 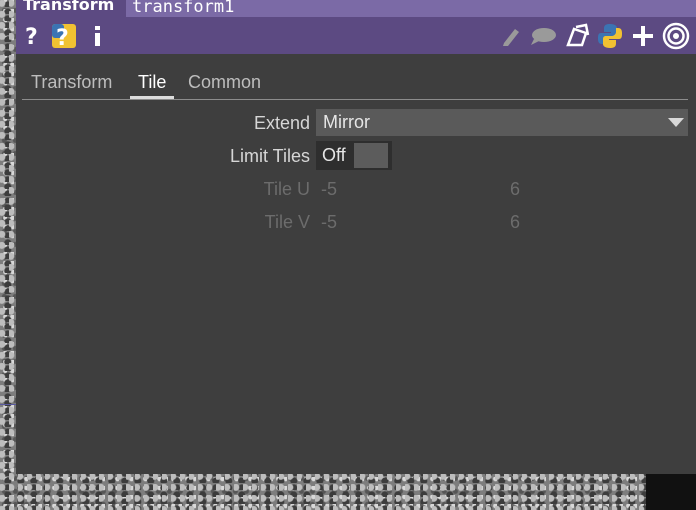 What do you see at coordinates (610, 36) in the screenshot?
I see `python-icon` at bounding box center [610, 36].